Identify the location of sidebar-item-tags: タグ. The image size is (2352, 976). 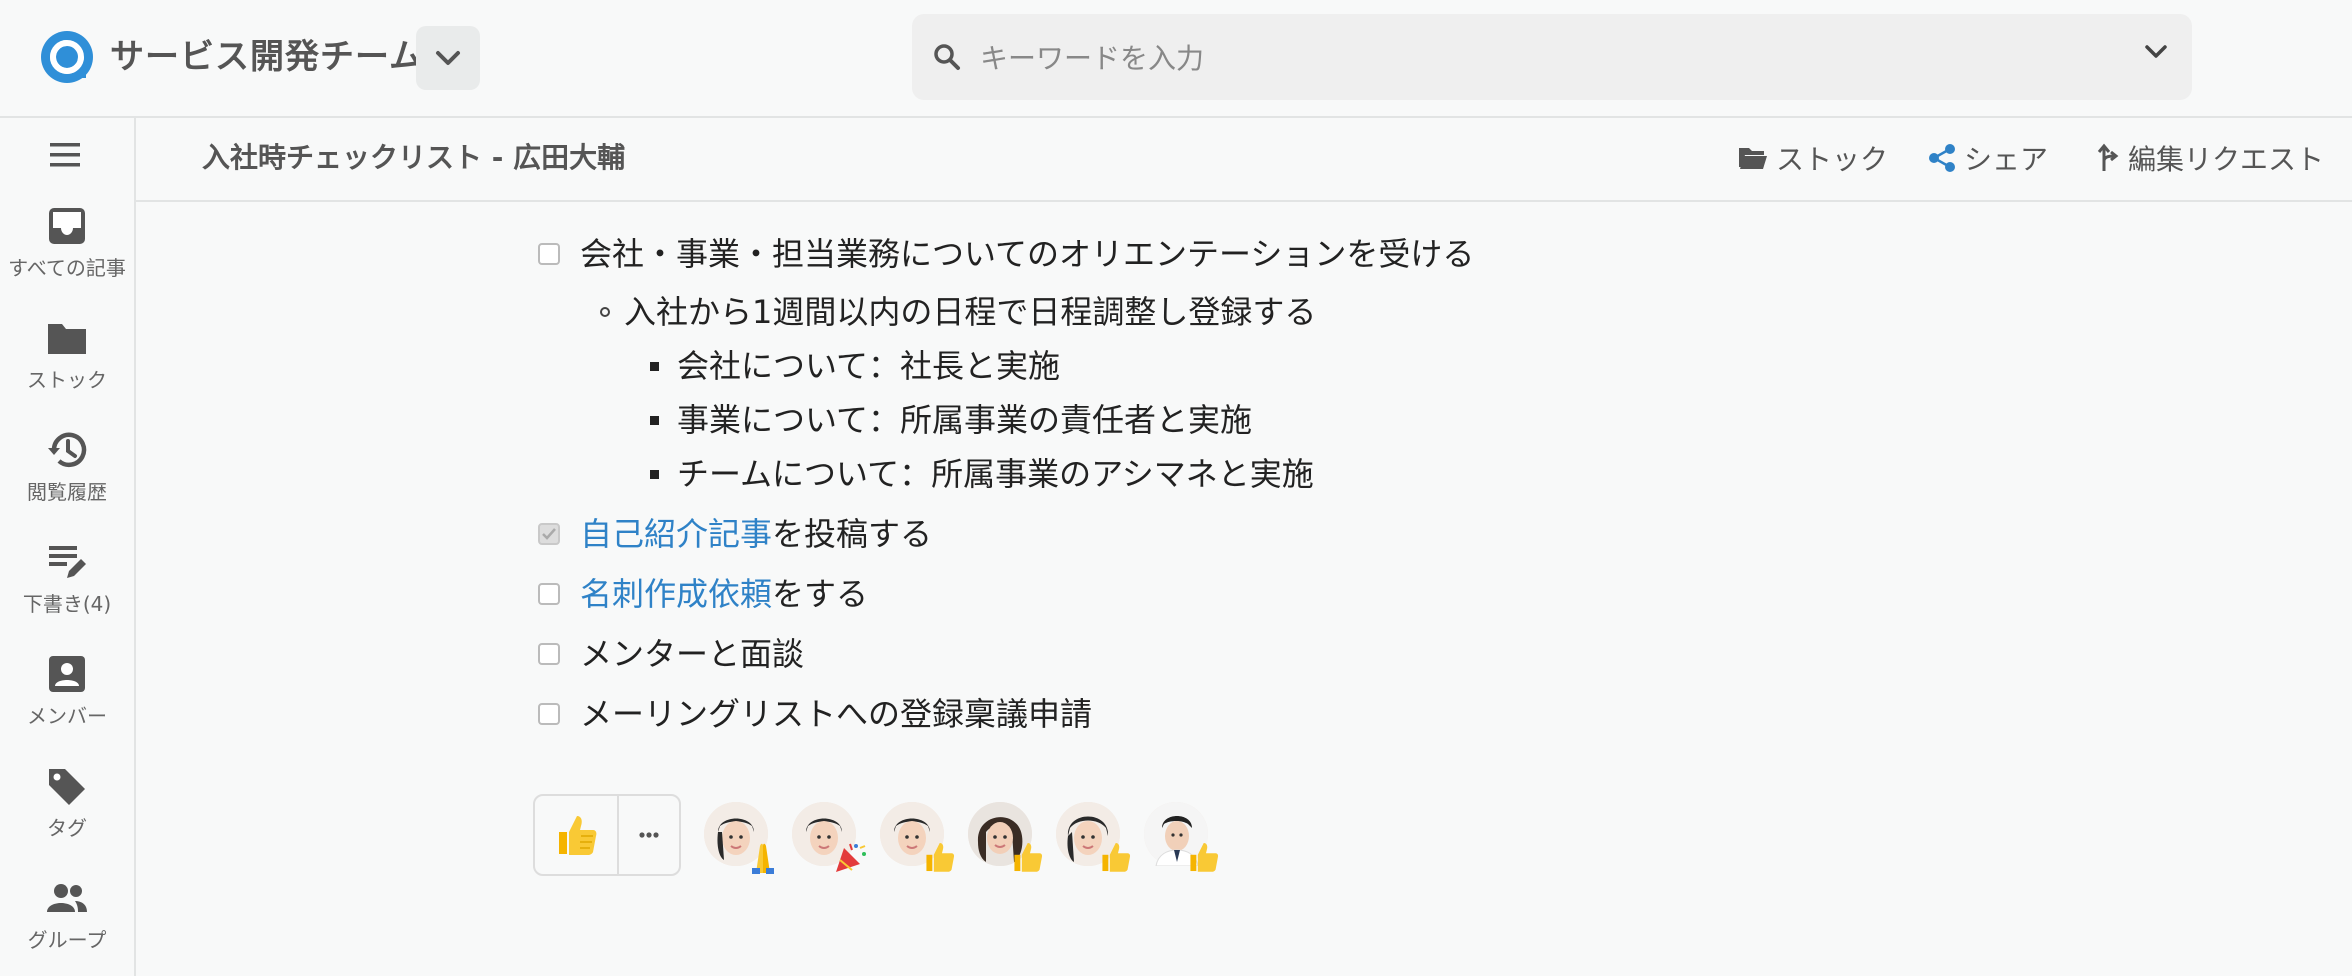
(67, 802).